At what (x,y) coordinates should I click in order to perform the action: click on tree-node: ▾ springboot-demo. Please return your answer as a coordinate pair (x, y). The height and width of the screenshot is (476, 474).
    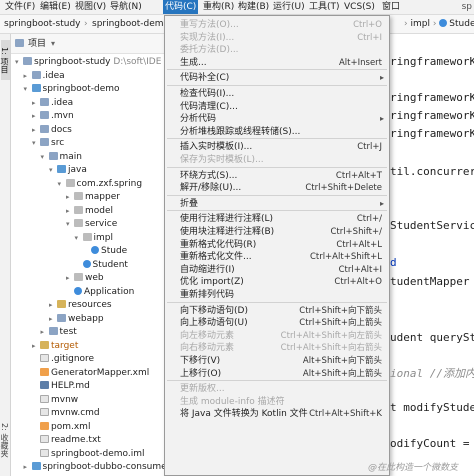
    Looking at the image, I should click on (87, 89).